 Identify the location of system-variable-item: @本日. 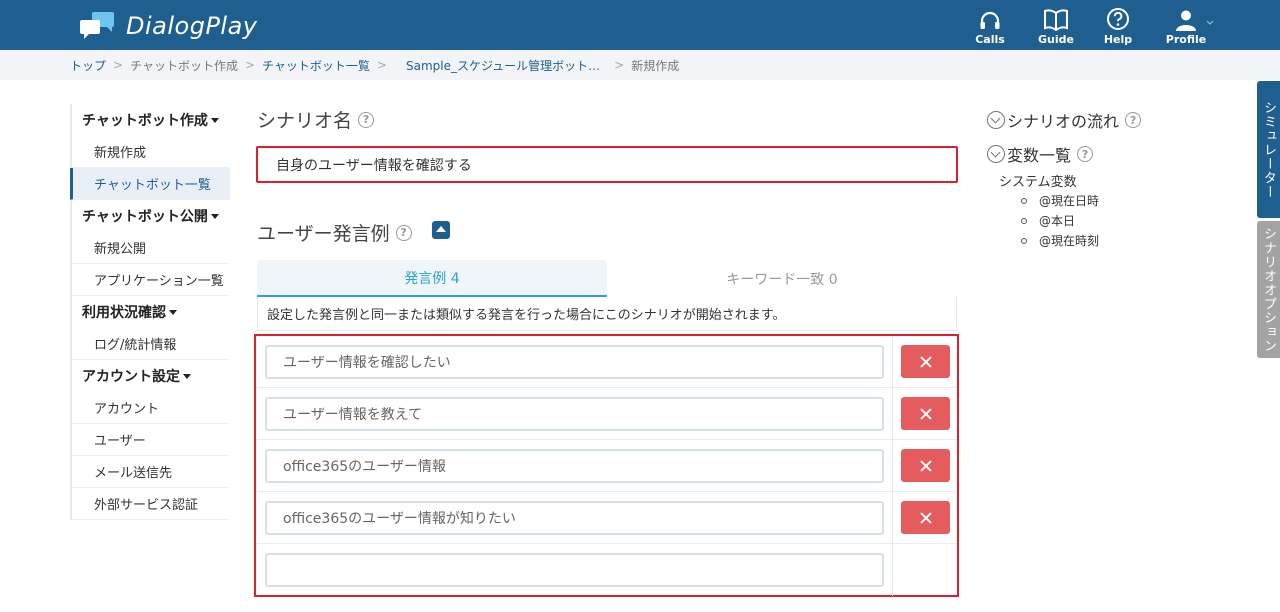
(1048, 220).